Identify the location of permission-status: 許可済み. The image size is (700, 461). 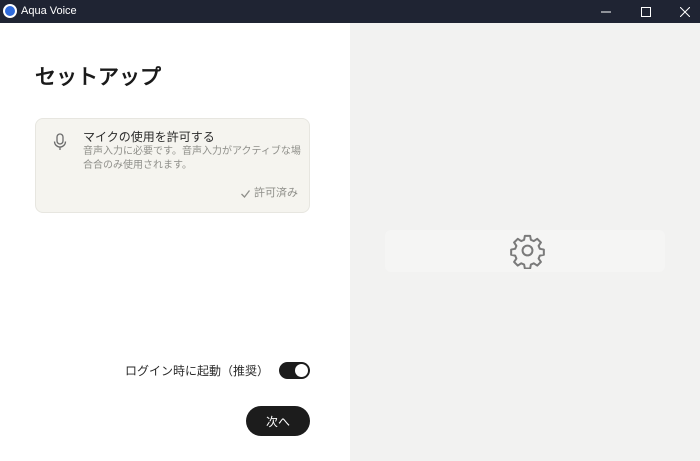
(269, 193).